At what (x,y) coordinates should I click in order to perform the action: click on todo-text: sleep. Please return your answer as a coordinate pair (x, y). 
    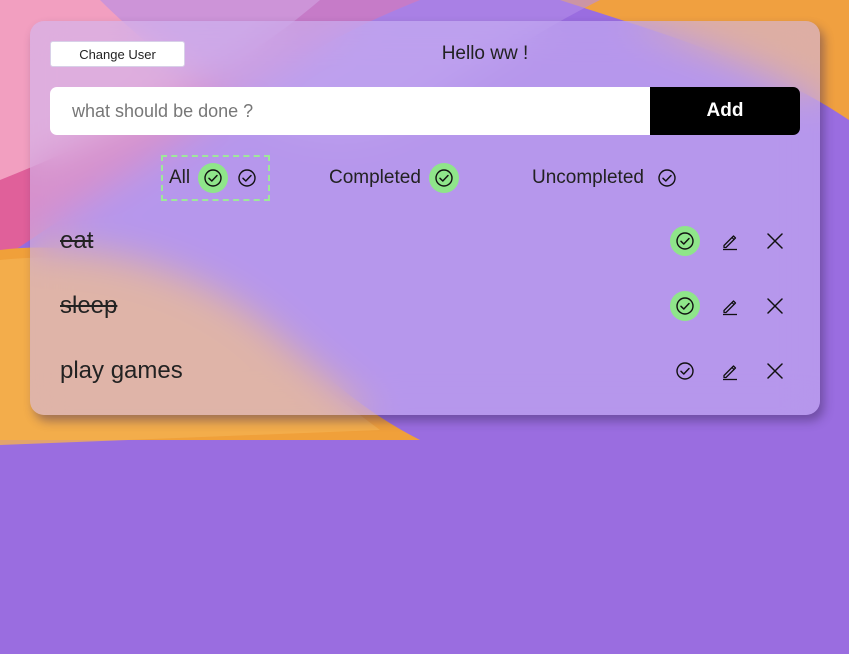
    Looking at the image, I should click on (89, 305).